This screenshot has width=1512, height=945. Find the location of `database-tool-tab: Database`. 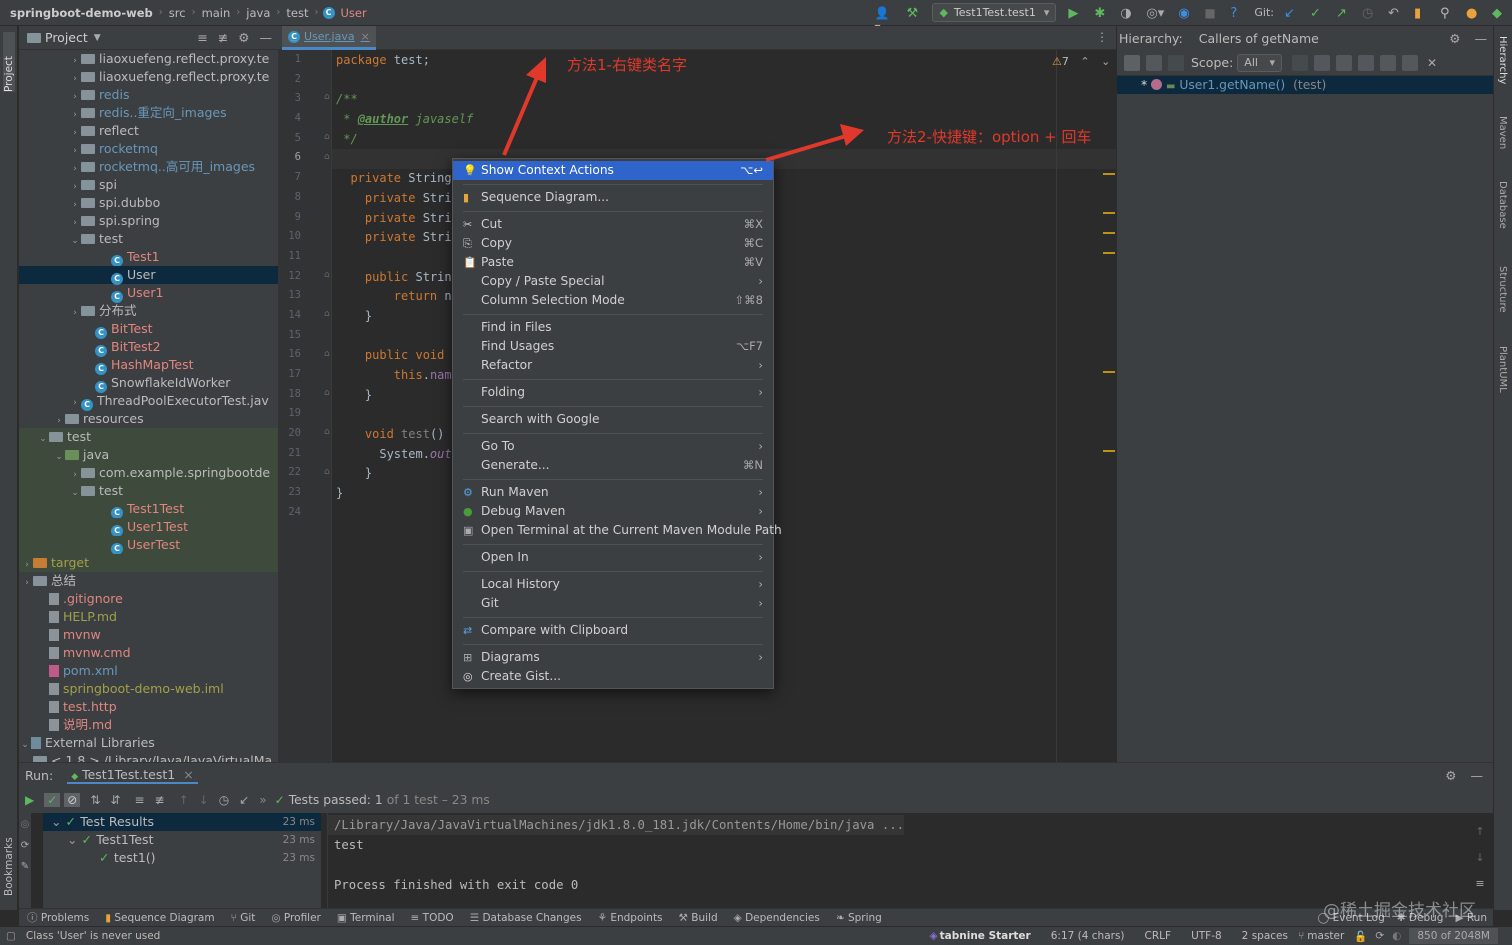

database-tool-tab: Database is located at coordinates (1502, 205).